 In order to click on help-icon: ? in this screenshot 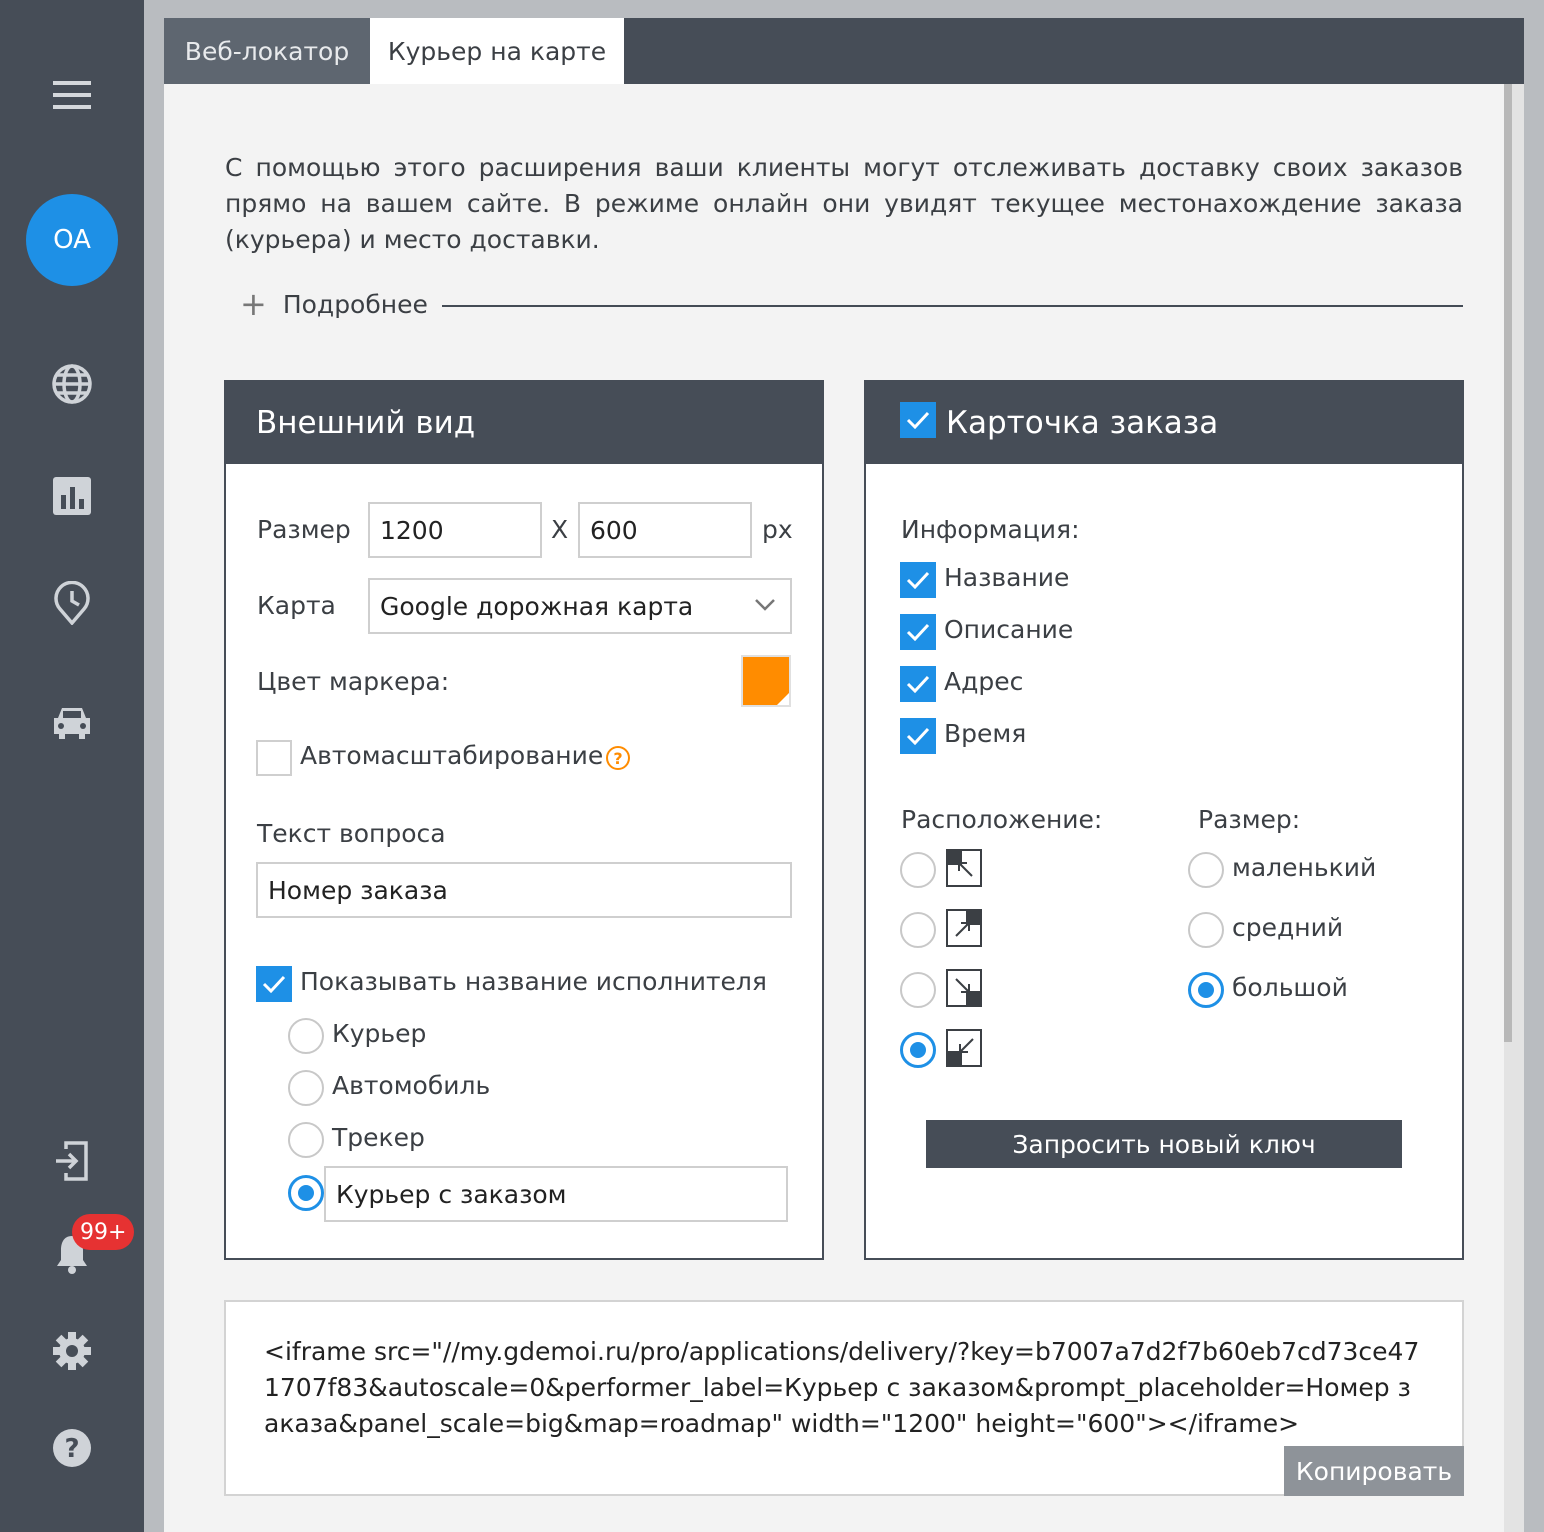, I will do `click(72, 1448)`.